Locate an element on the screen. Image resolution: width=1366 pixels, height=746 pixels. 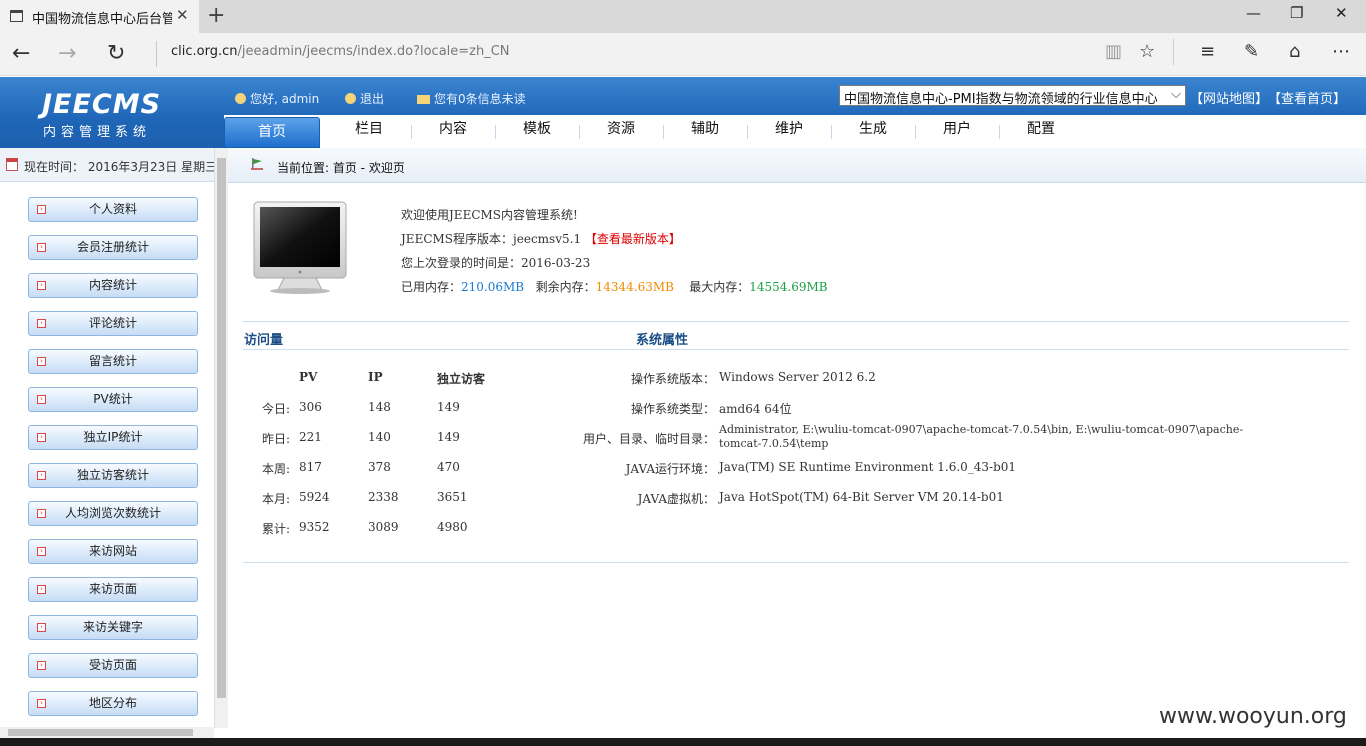
tab-templates: 模板 is located at coordinates (537, 131).